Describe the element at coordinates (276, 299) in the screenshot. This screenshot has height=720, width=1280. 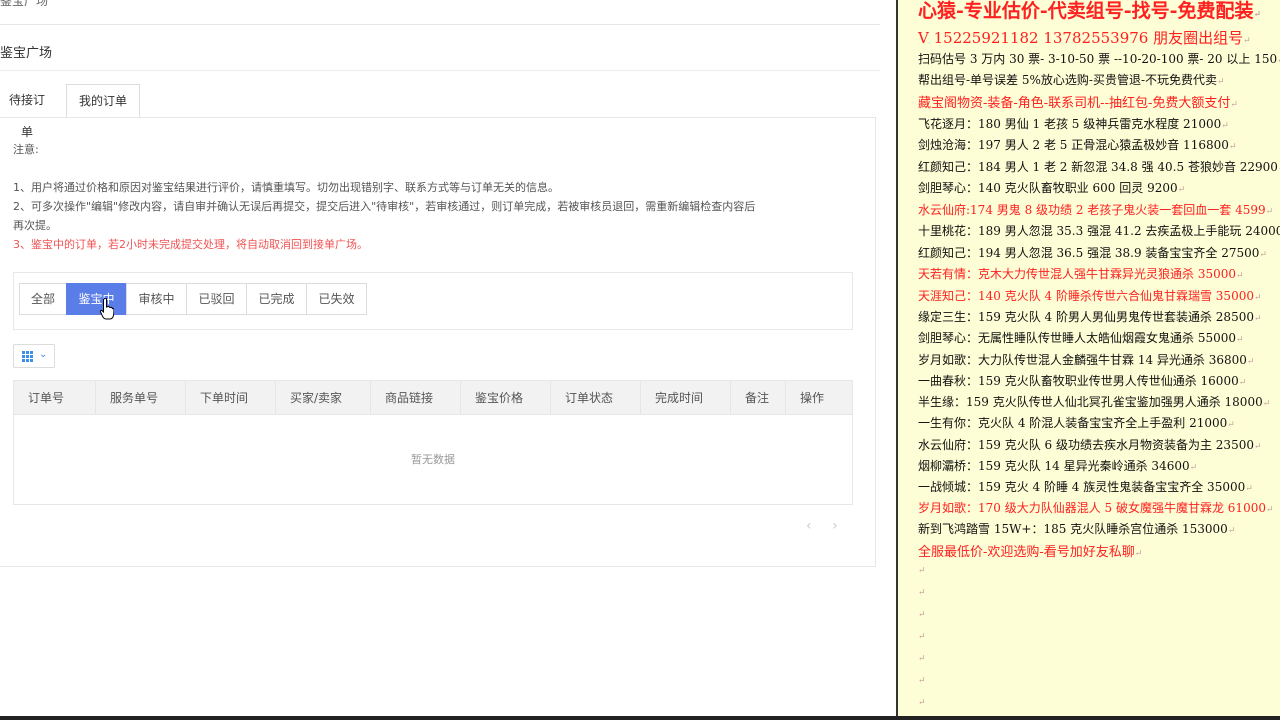
I see `filter-completed-button: 已完成` at that location.